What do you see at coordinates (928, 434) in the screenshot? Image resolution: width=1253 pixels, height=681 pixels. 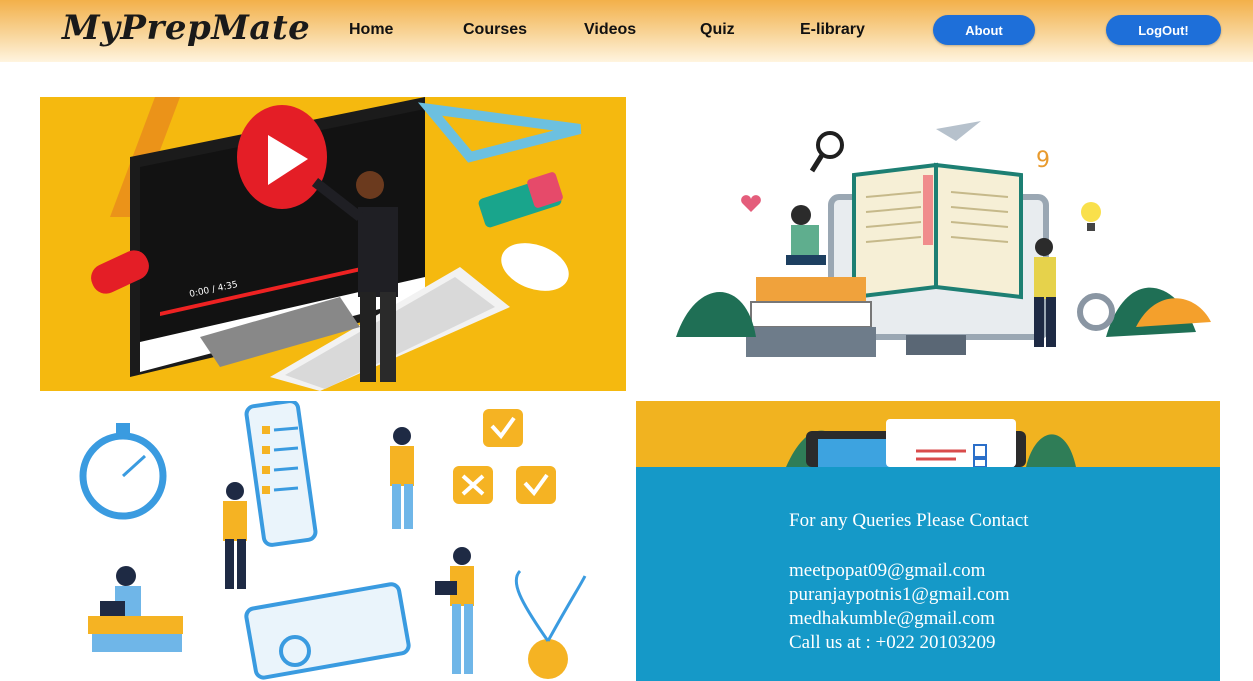 I see `contact-banner-illustration` at bounding box center [928, 434].